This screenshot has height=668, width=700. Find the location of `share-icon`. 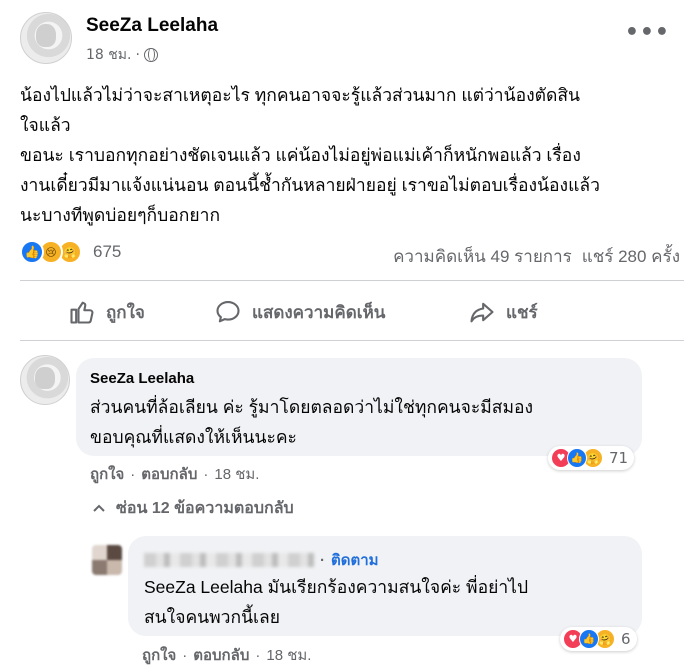

share-icon is located at coordinates (482, 312).